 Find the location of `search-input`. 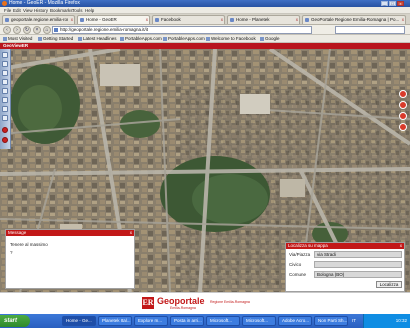

search-input is located at coordinates (370, 30).